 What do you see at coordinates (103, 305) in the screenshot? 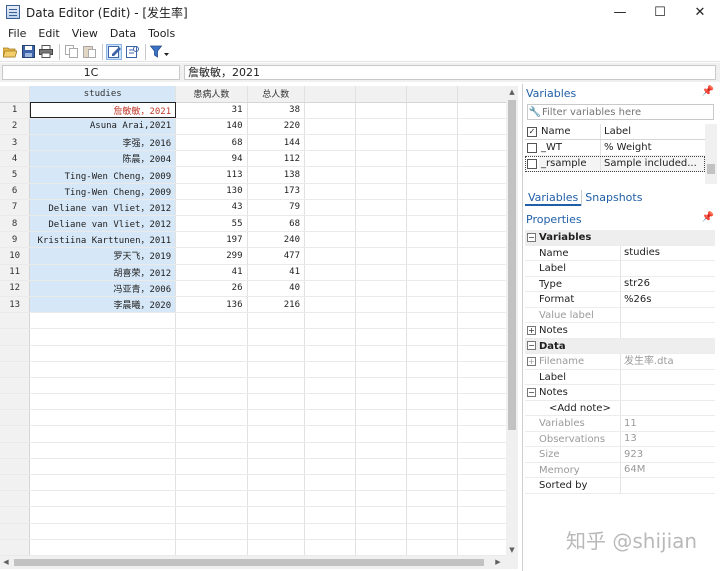
I see `cell-studies: 李晨曦，2020` at bounding box center [103, 305].